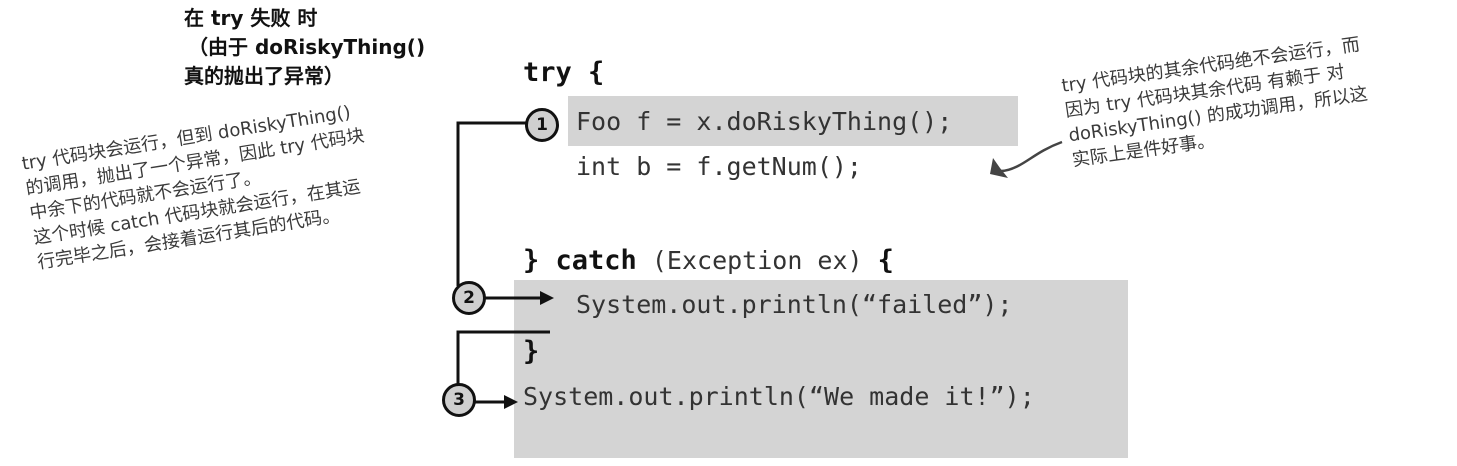 The height and width of the screenshot is (466, 1457). What do you see at coordinates (459, 400) in the screenshot?
I see `step-3-badge: 3` at bounding box center [459, 400].